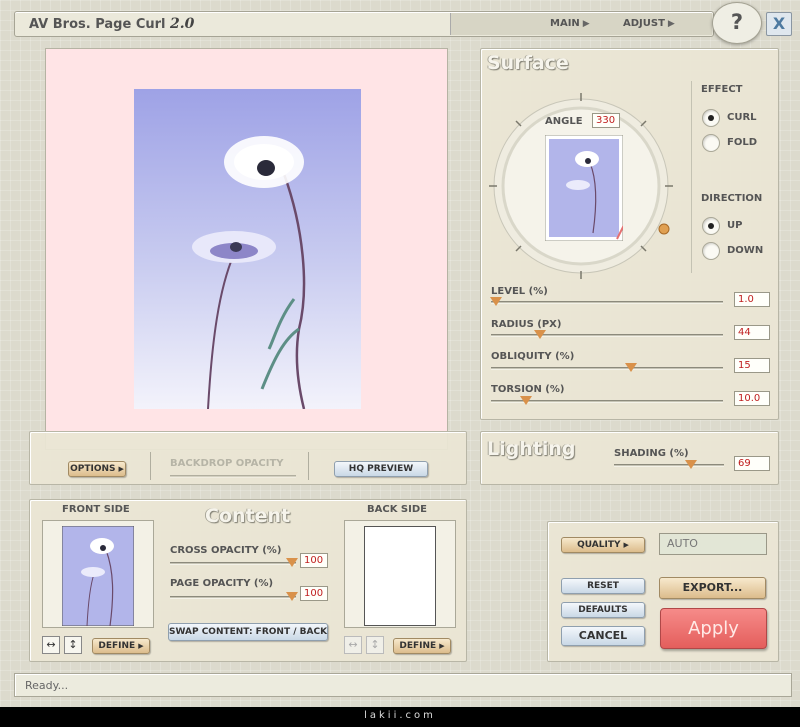 The image size is (800, 727). Describe the element at coordinates (752, 299) in the screenshot. I see `level-input: 1.0` at that location.